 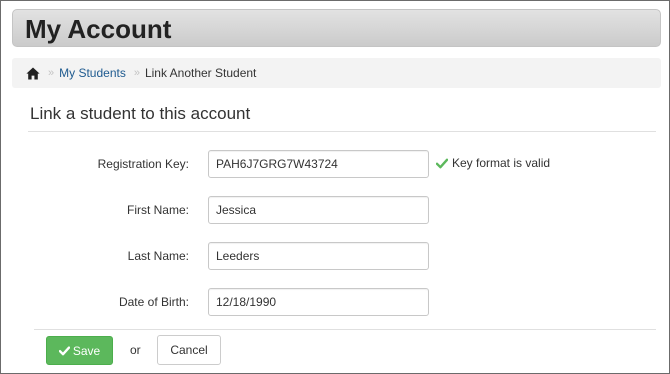 I want to click on page-title: My Account, so click(x=98, y=29).